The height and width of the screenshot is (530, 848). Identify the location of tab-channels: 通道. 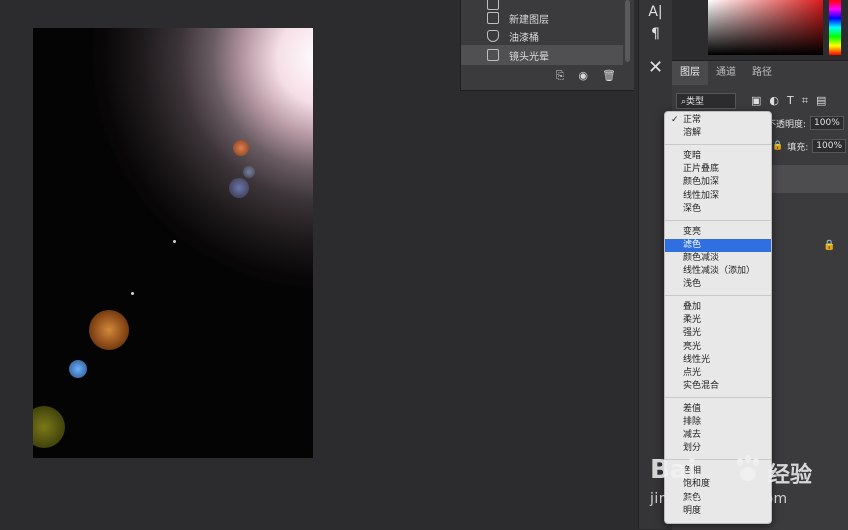
(726, 73).